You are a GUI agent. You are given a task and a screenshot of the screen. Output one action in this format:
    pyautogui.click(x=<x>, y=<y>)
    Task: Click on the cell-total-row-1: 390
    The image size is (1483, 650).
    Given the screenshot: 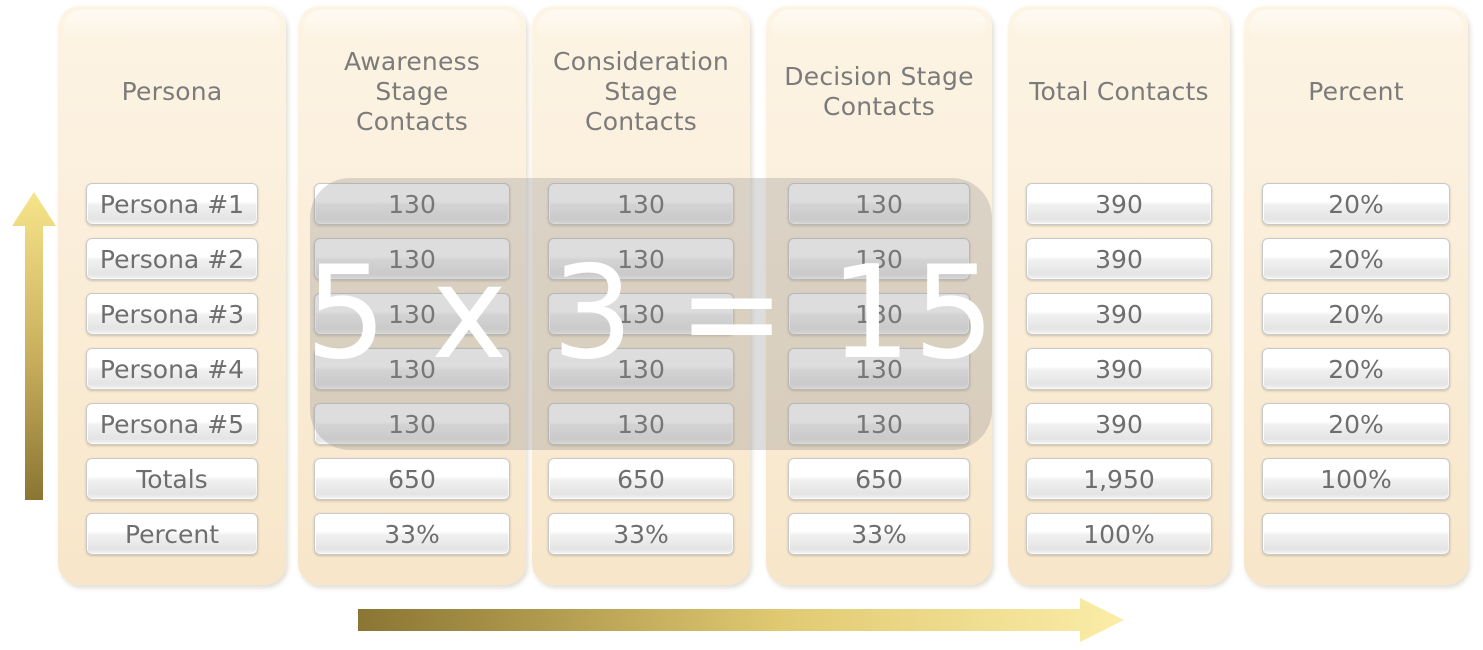 What is the action you would take?
    pyautogui.click(x=1119, y=204)
    